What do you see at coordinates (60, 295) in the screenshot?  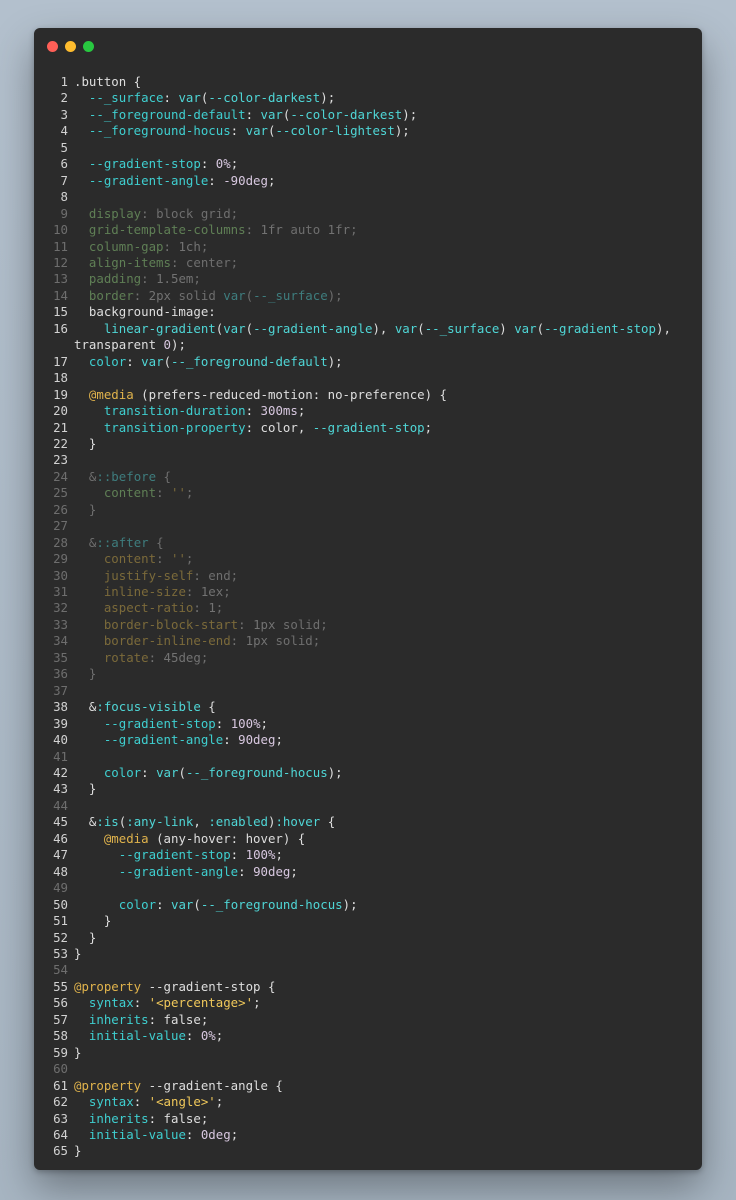 I see `line-number: 14` at bounding box center [60, 295].